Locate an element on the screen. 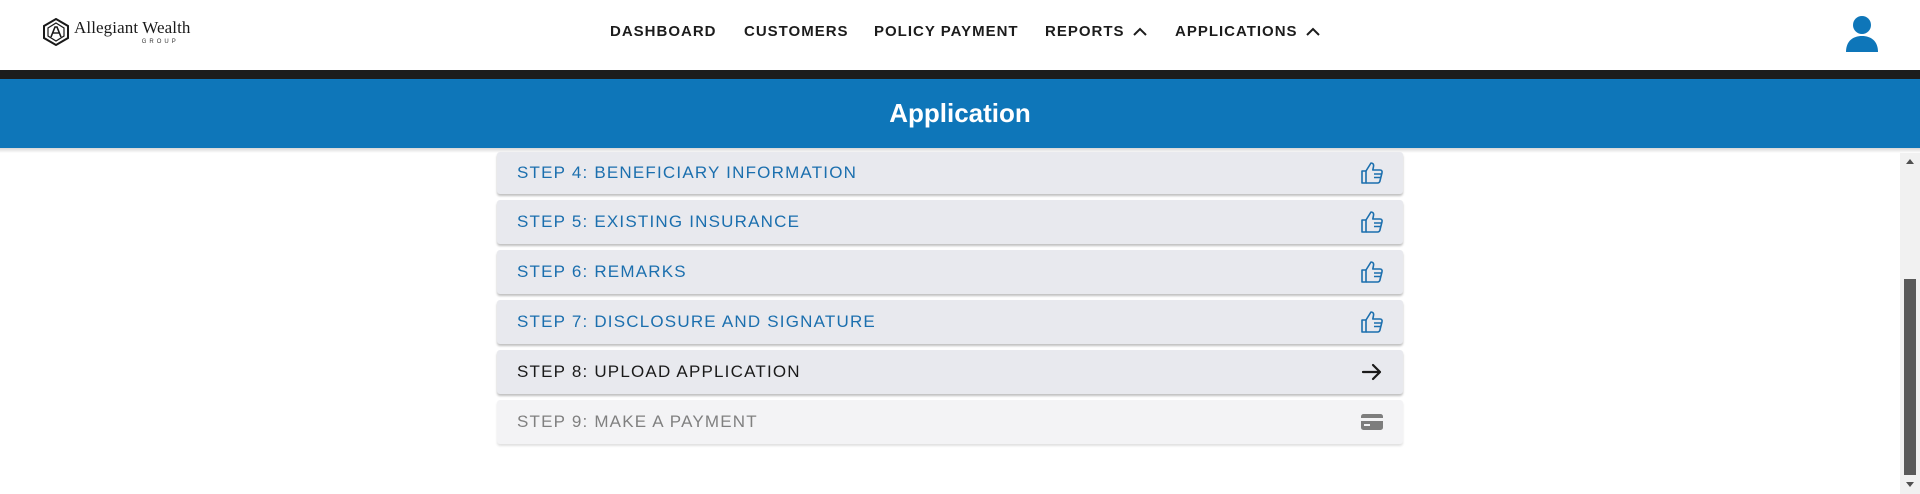 This screenshot has width=1920, height=494. nav-label: CUSTOMERS is located at coordinates (796, 31).